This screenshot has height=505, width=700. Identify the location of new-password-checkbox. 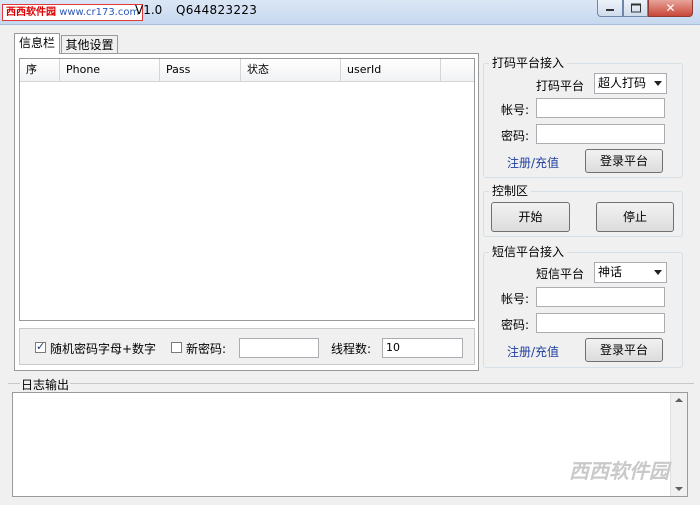
(176, 347).